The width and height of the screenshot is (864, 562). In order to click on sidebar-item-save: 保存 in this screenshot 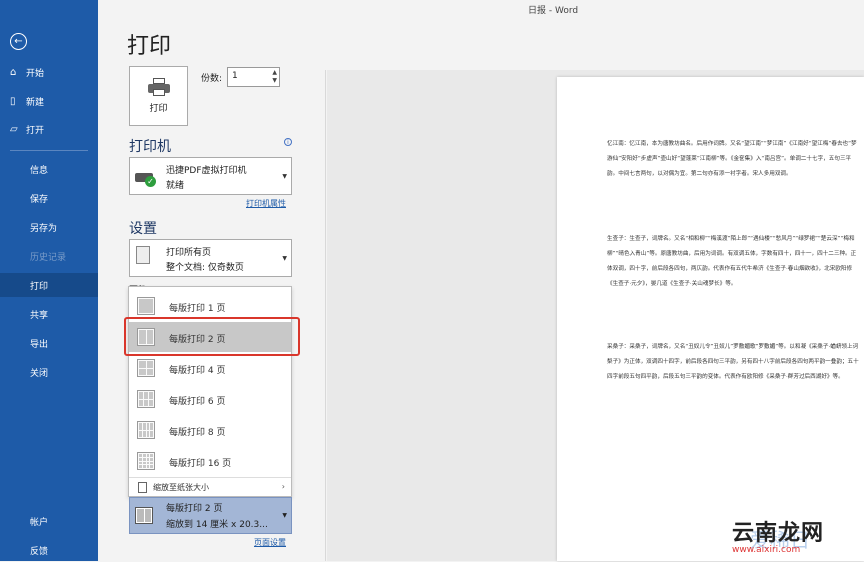, I will do `click(49, 198)`.